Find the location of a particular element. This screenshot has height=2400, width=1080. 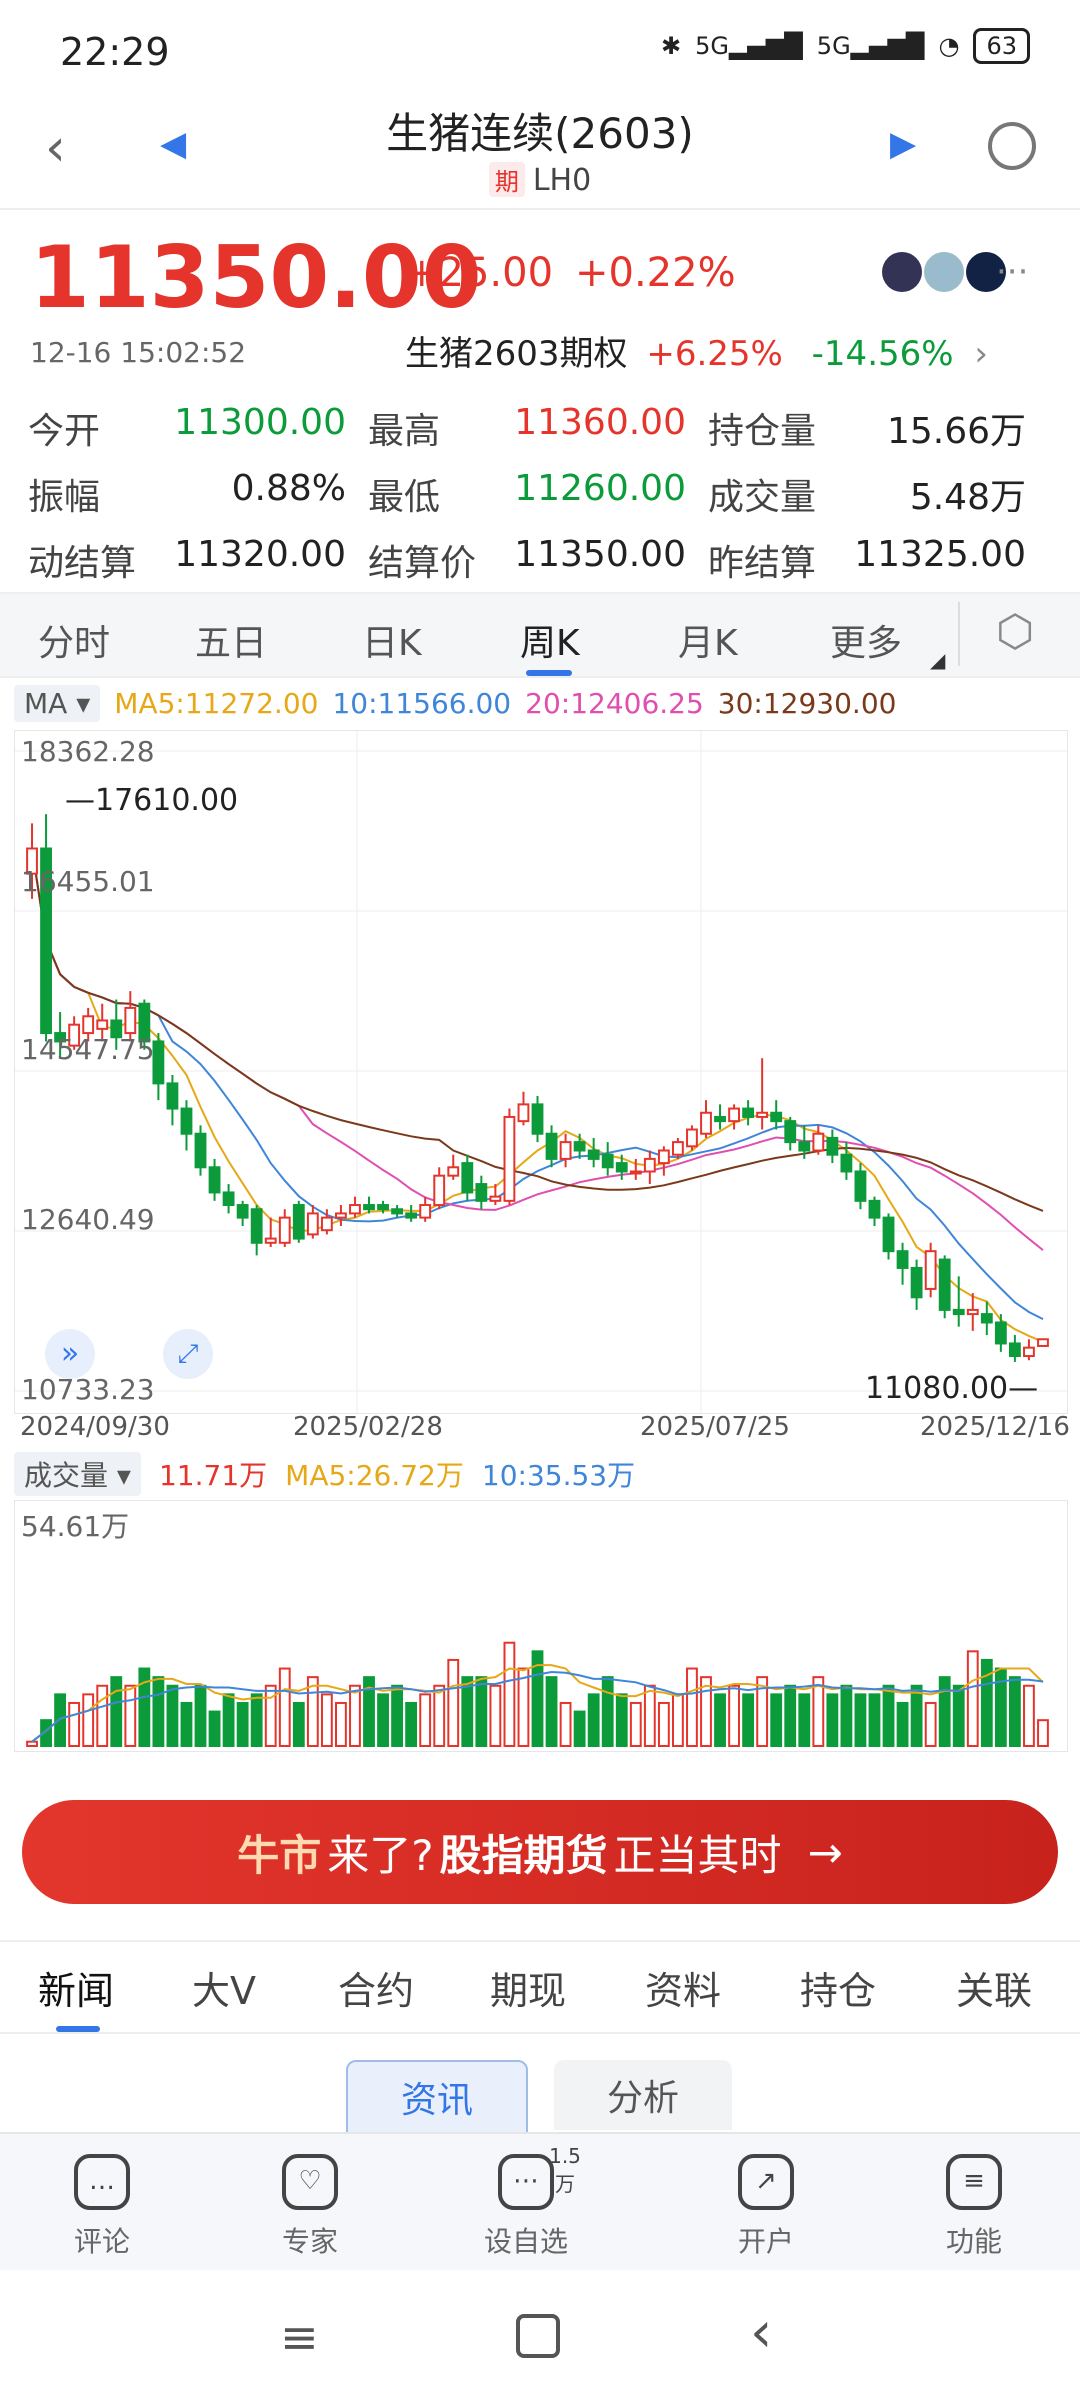

tab-news-info: 资讯 is located at coordinates (437, 2097).